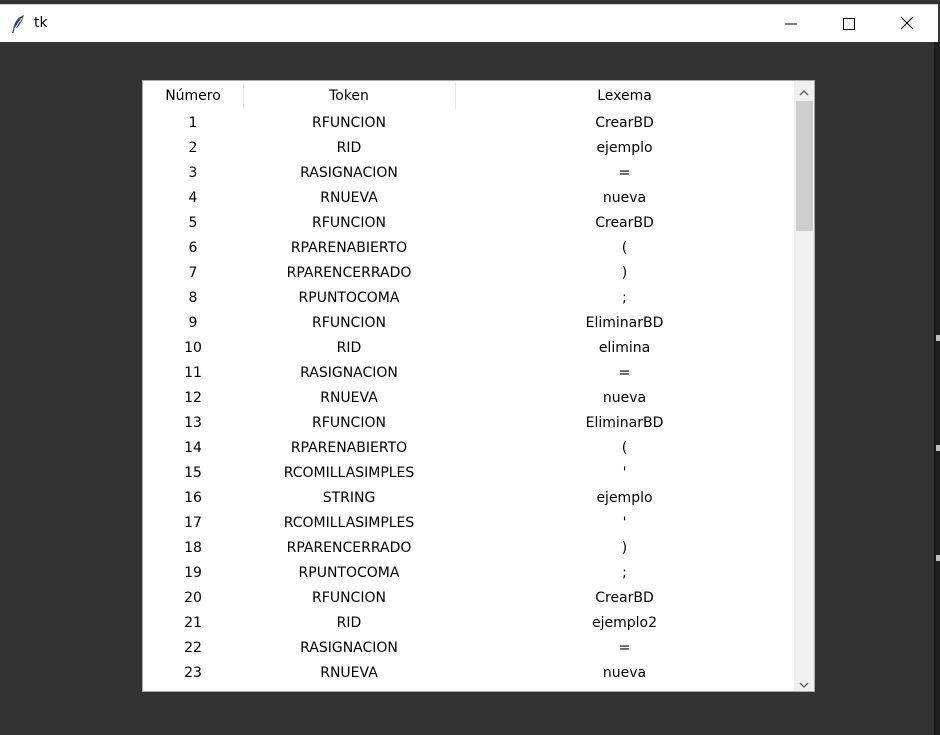  What do you see at coordinates (468, 423) in the screenshot?
I see `table-row: 13 RFUNCION EliminarBD` at bounding box center [468, 423].